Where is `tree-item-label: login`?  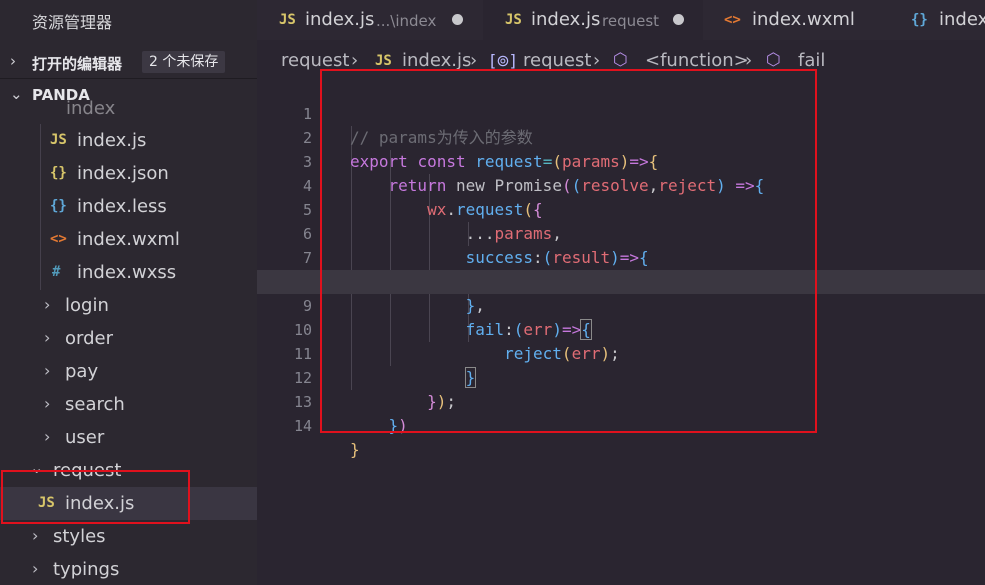 tree-item-label: login is located at coordinates (87, 305).